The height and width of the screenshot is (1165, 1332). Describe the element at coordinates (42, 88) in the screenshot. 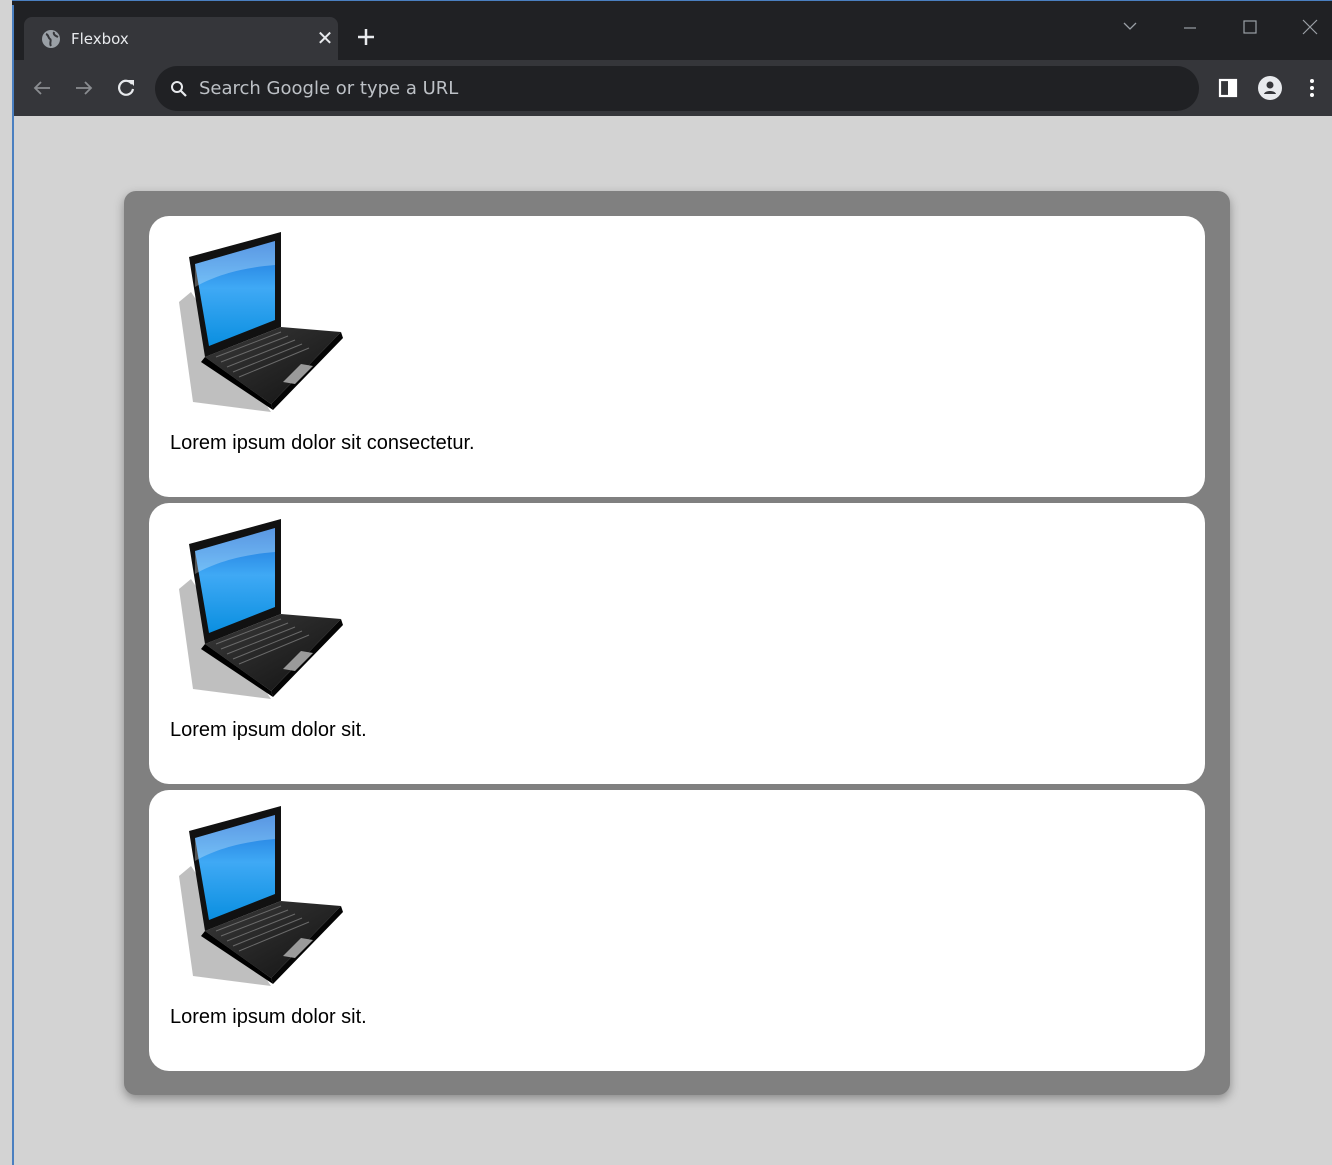

I see `back-arrow-icon` at that location.